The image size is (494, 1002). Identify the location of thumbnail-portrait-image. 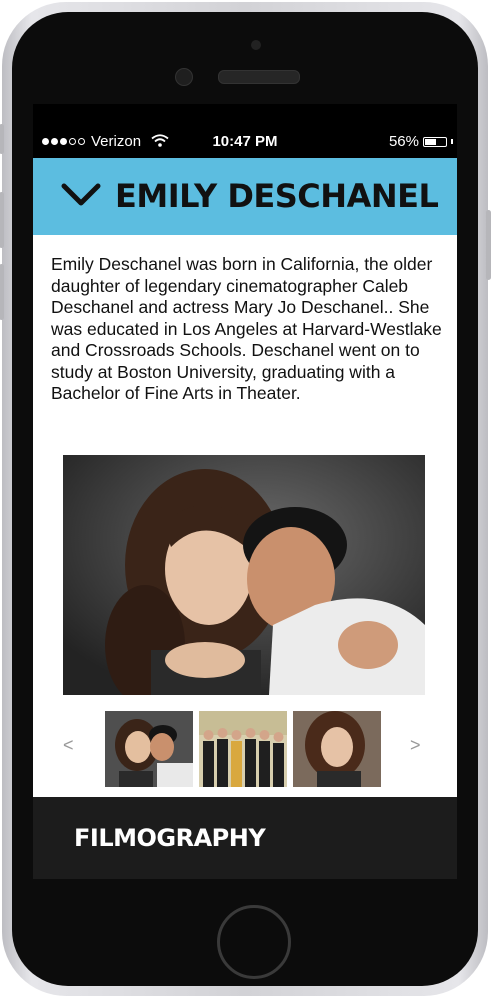
(337, 749).